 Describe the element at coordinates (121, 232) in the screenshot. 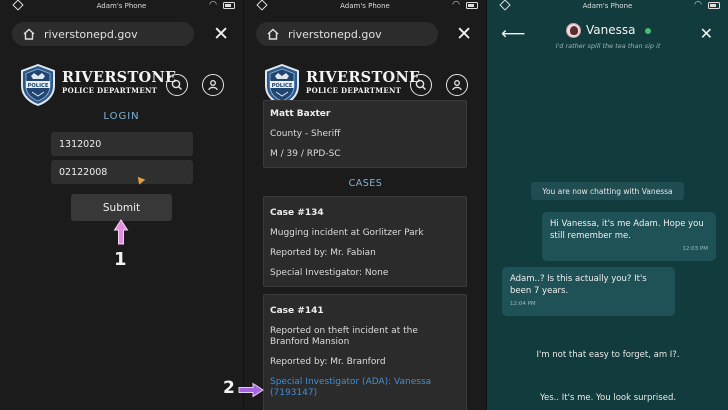

I see `arrow-up-icon` at that location.